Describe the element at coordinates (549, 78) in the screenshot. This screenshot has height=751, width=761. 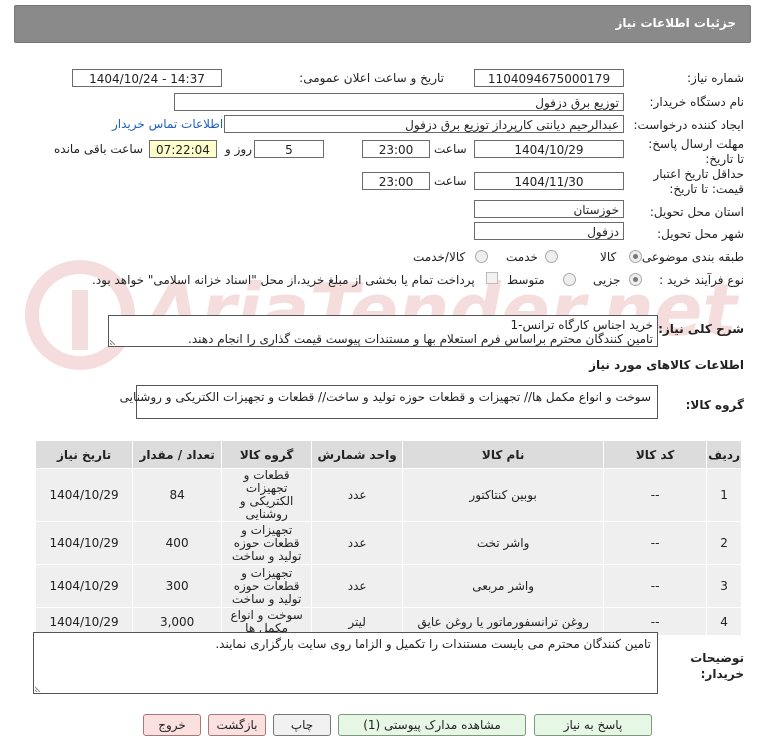
I see `need-number-field: 1104094675000179` at that location.